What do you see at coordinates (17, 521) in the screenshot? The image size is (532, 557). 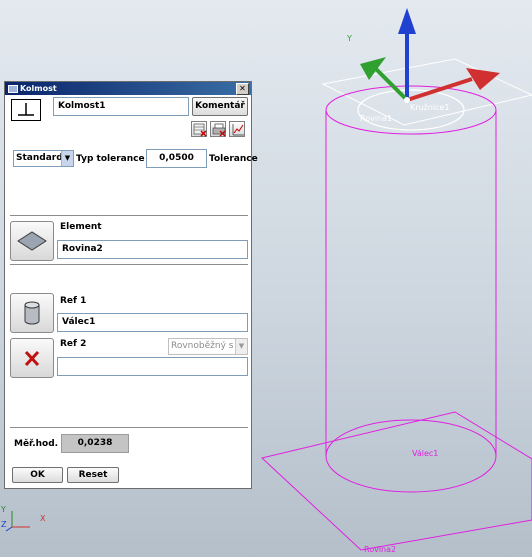 I see `corner-triad-icon` at bounding box center [17, 521].